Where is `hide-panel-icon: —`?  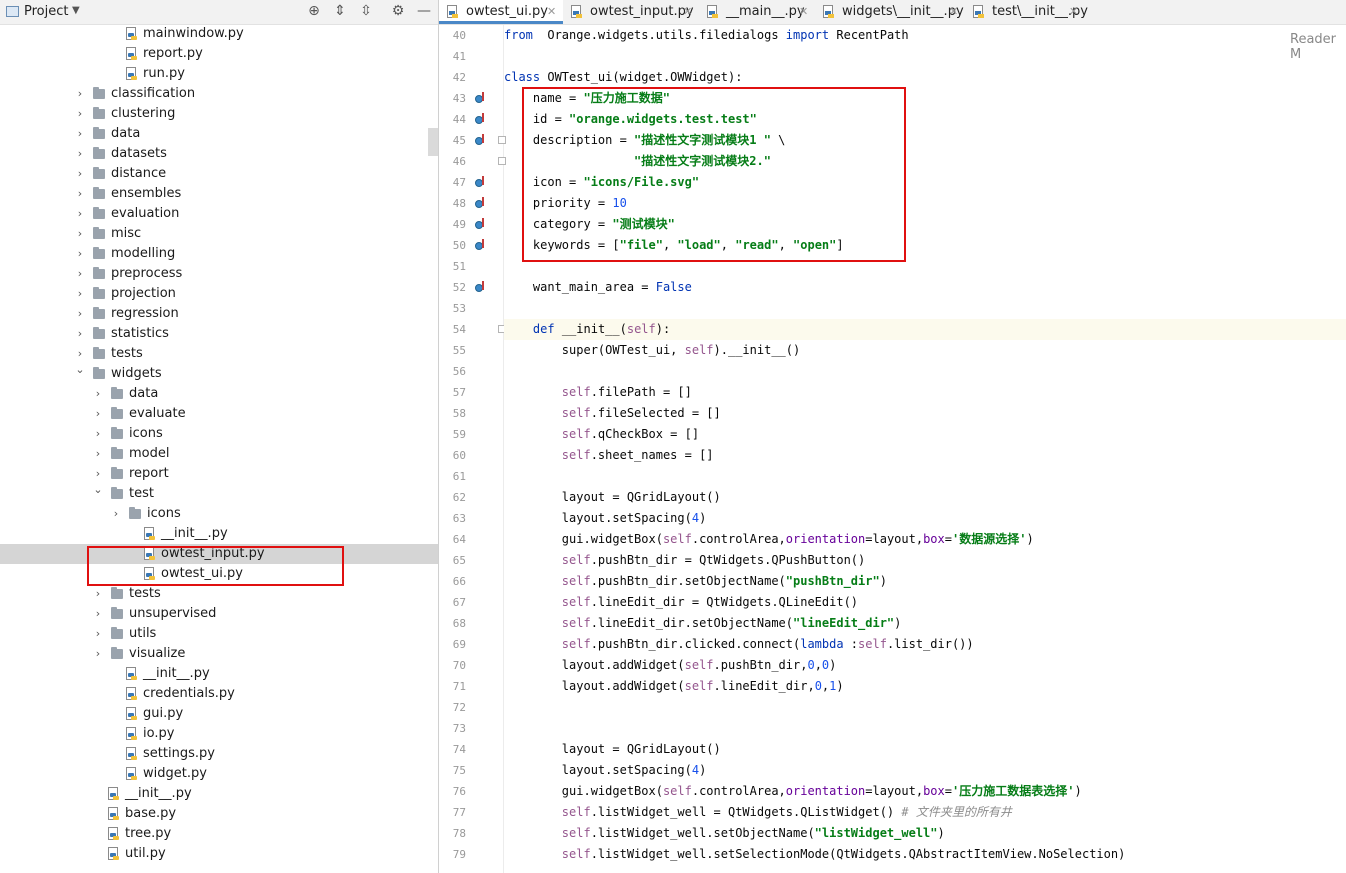 hide-panel-icon: — is located at coordinates (424, 11).